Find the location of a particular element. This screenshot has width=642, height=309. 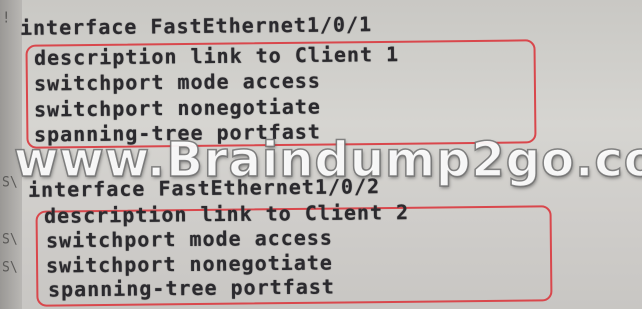

switchport-mode-line-2: switchport mode access is located at coordinates (189, 239).